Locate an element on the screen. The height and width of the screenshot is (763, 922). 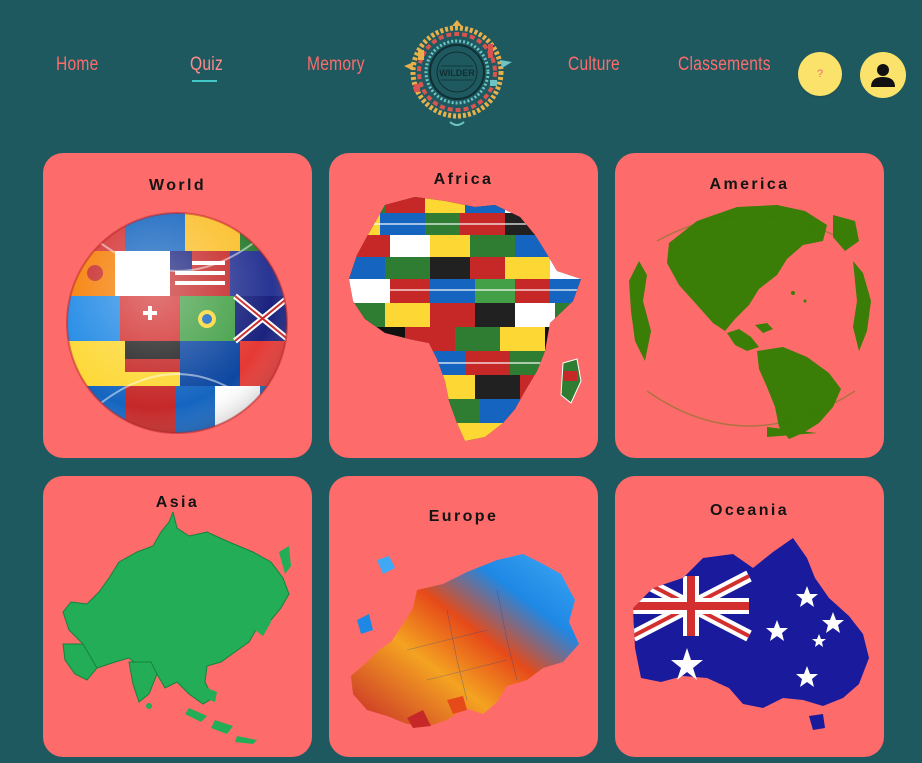
user-account-button is located at coordinates (883, 75).